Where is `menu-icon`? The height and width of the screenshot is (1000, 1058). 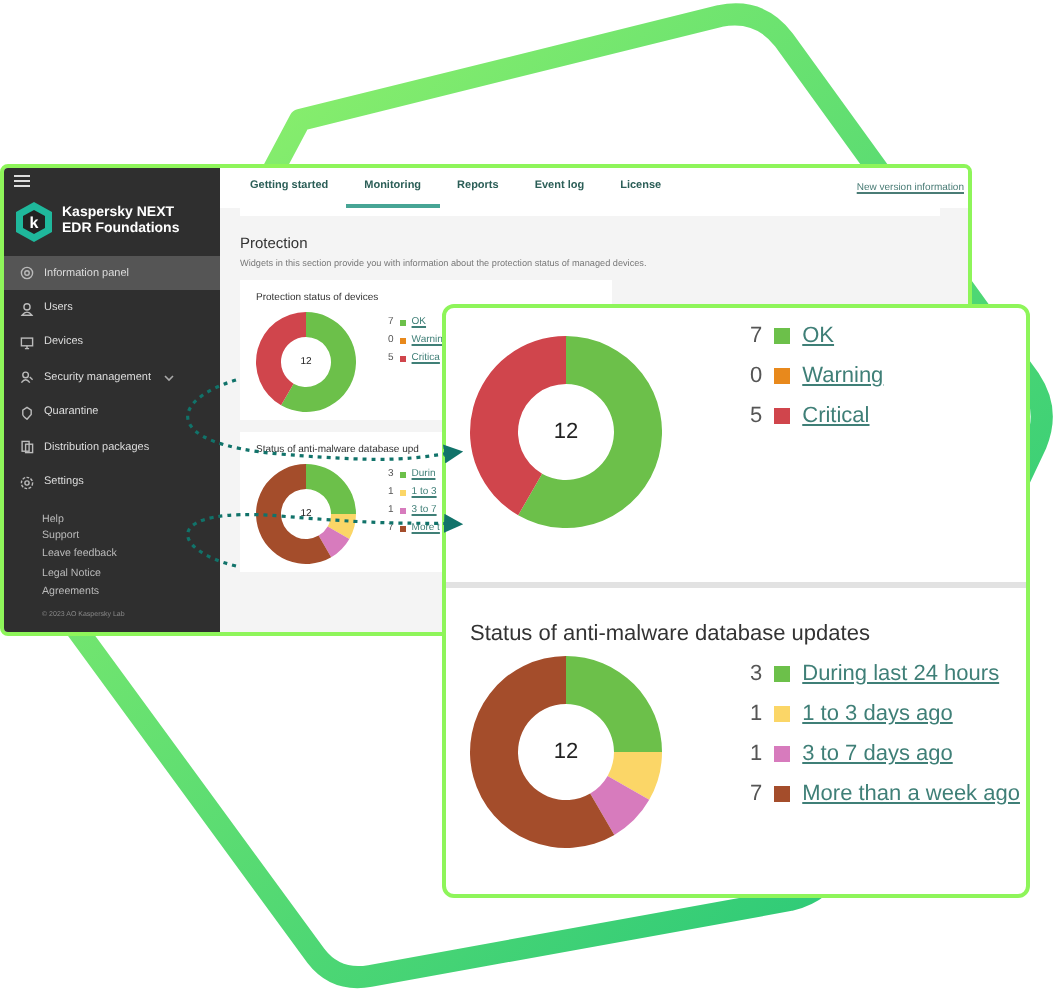
menu-icon is located at coordinates (22, 181).